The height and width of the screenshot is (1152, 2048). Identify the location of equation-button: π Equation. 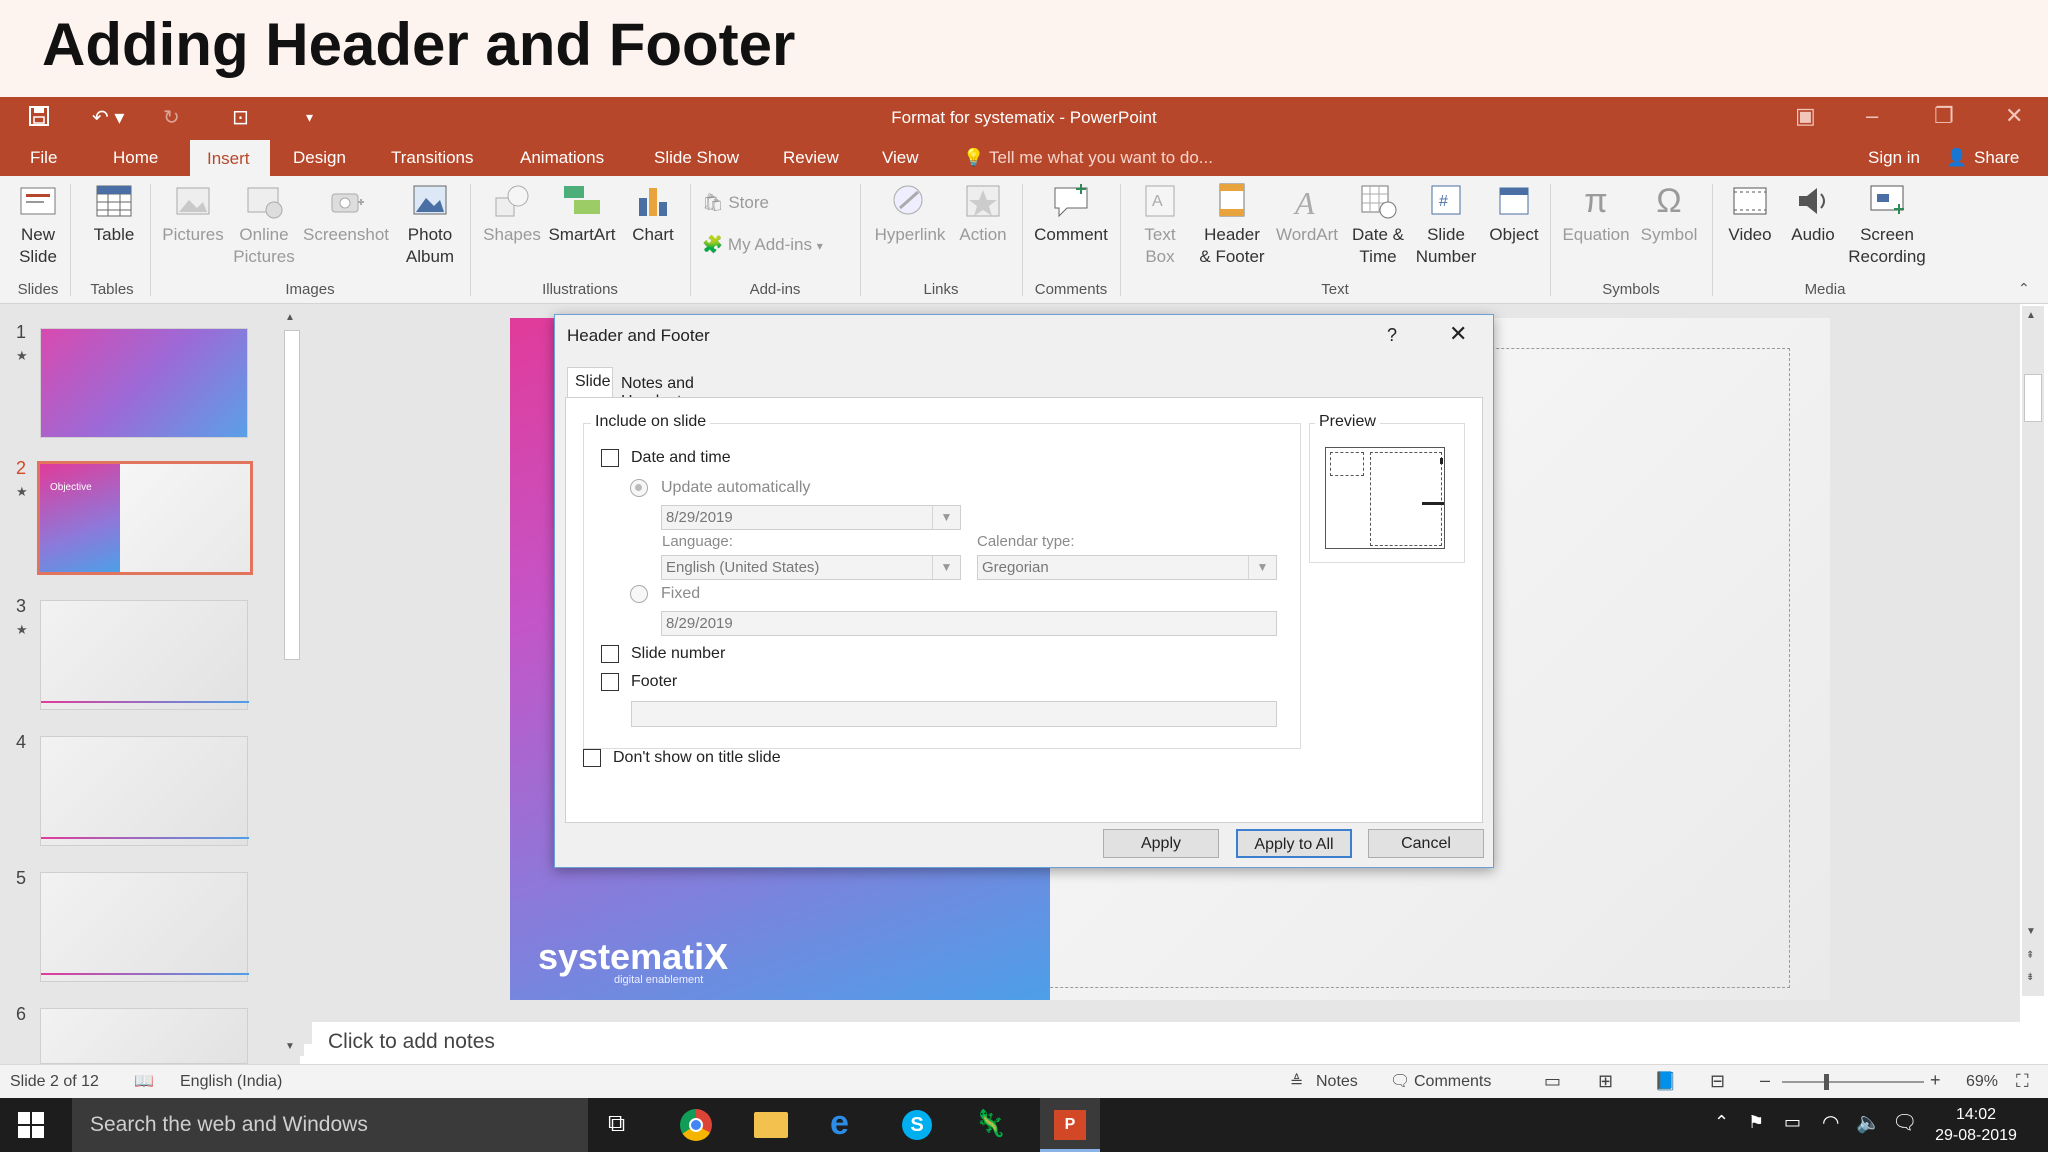
(1596, 214).